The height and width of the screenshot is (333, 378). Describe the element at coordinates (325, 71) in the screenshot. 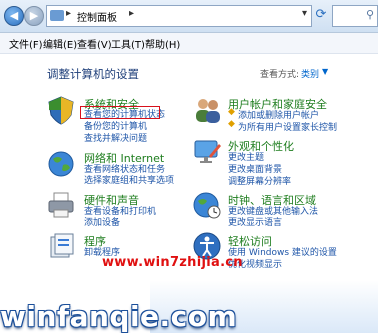

I see `chevron-down-icon: ▼` at that location.